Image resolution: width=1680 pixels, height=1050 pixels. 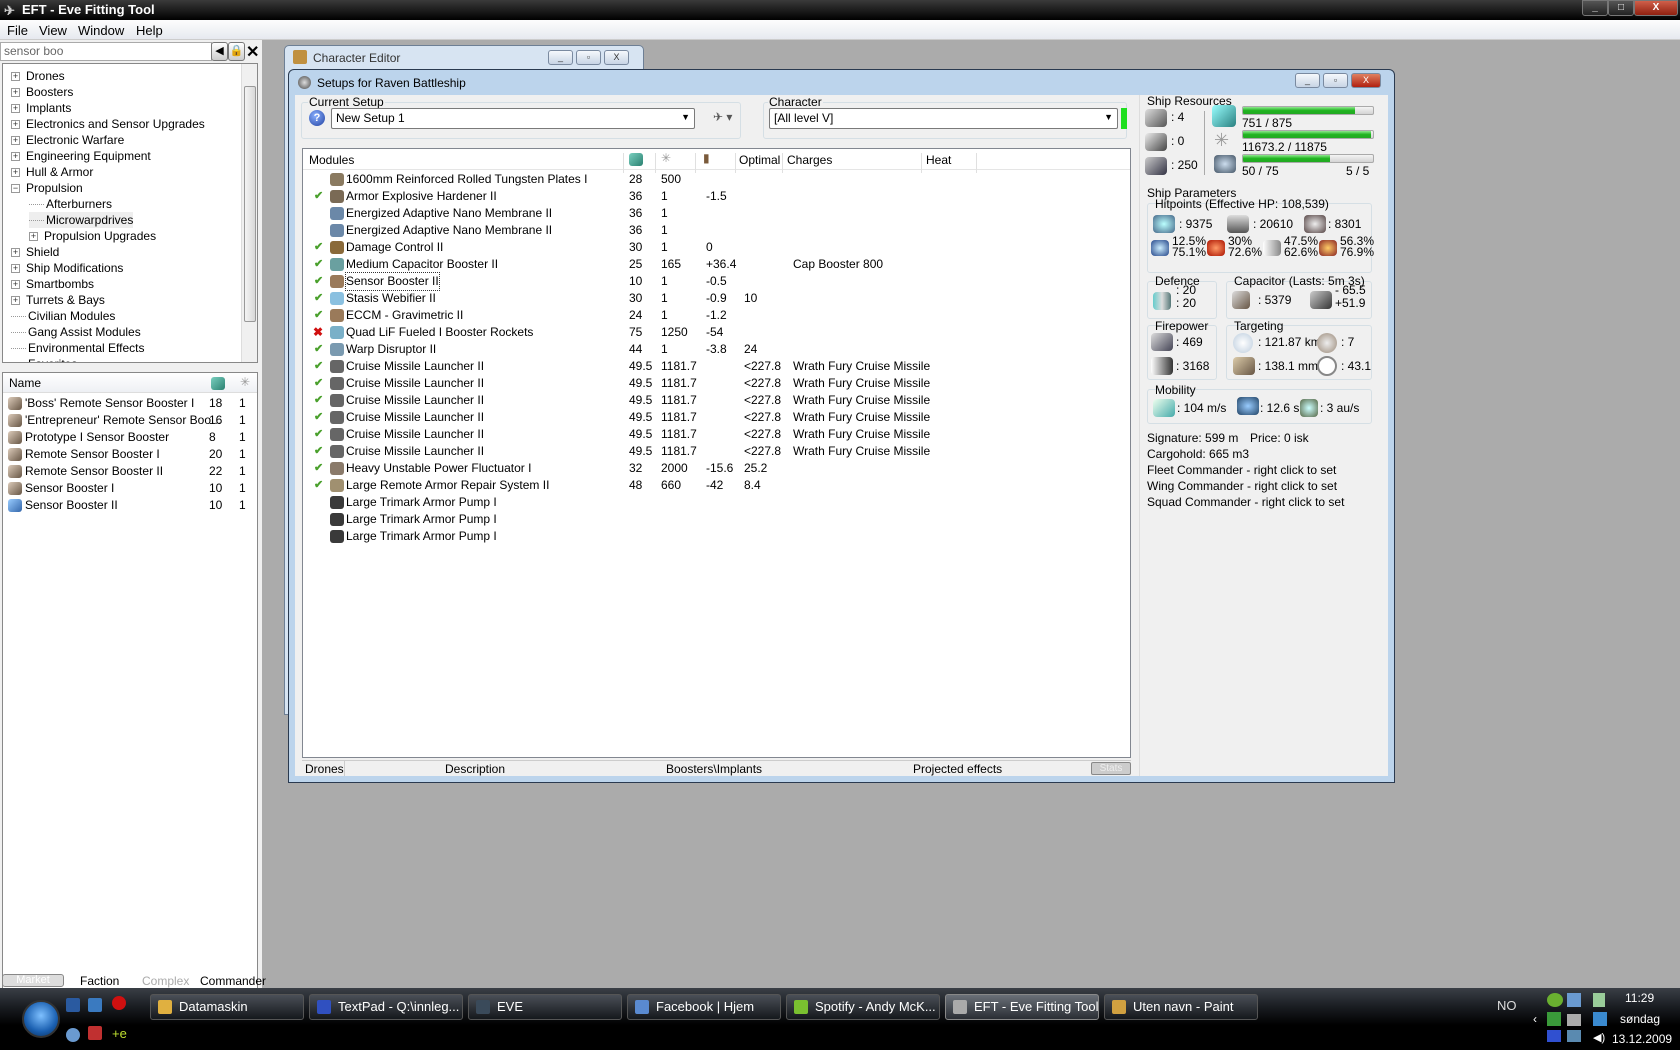 I want to click on menu-file: File, so click(x=17, y=30).